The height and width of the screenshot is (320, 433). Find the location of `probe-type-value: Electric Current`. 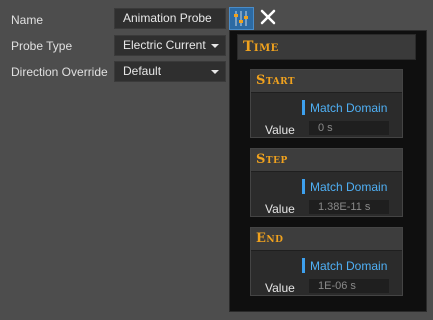

probe-type-value: Electric Current is located at coordinates (164, 45).